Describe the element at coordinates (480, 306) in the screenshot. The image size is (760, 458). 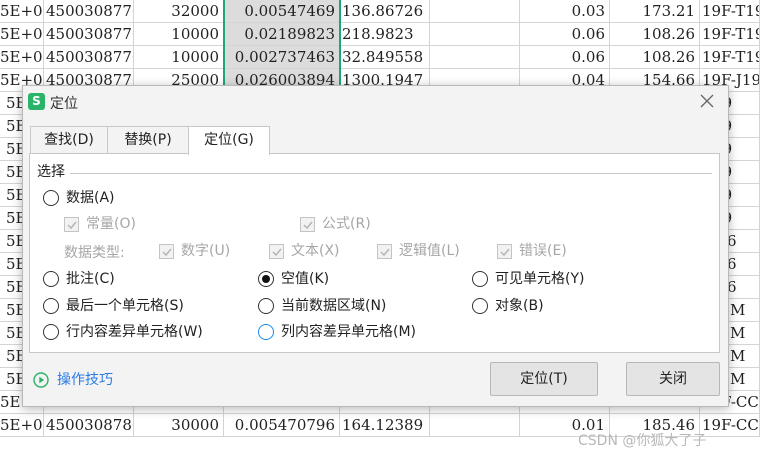
I see `radio-objects-circle` at that location.